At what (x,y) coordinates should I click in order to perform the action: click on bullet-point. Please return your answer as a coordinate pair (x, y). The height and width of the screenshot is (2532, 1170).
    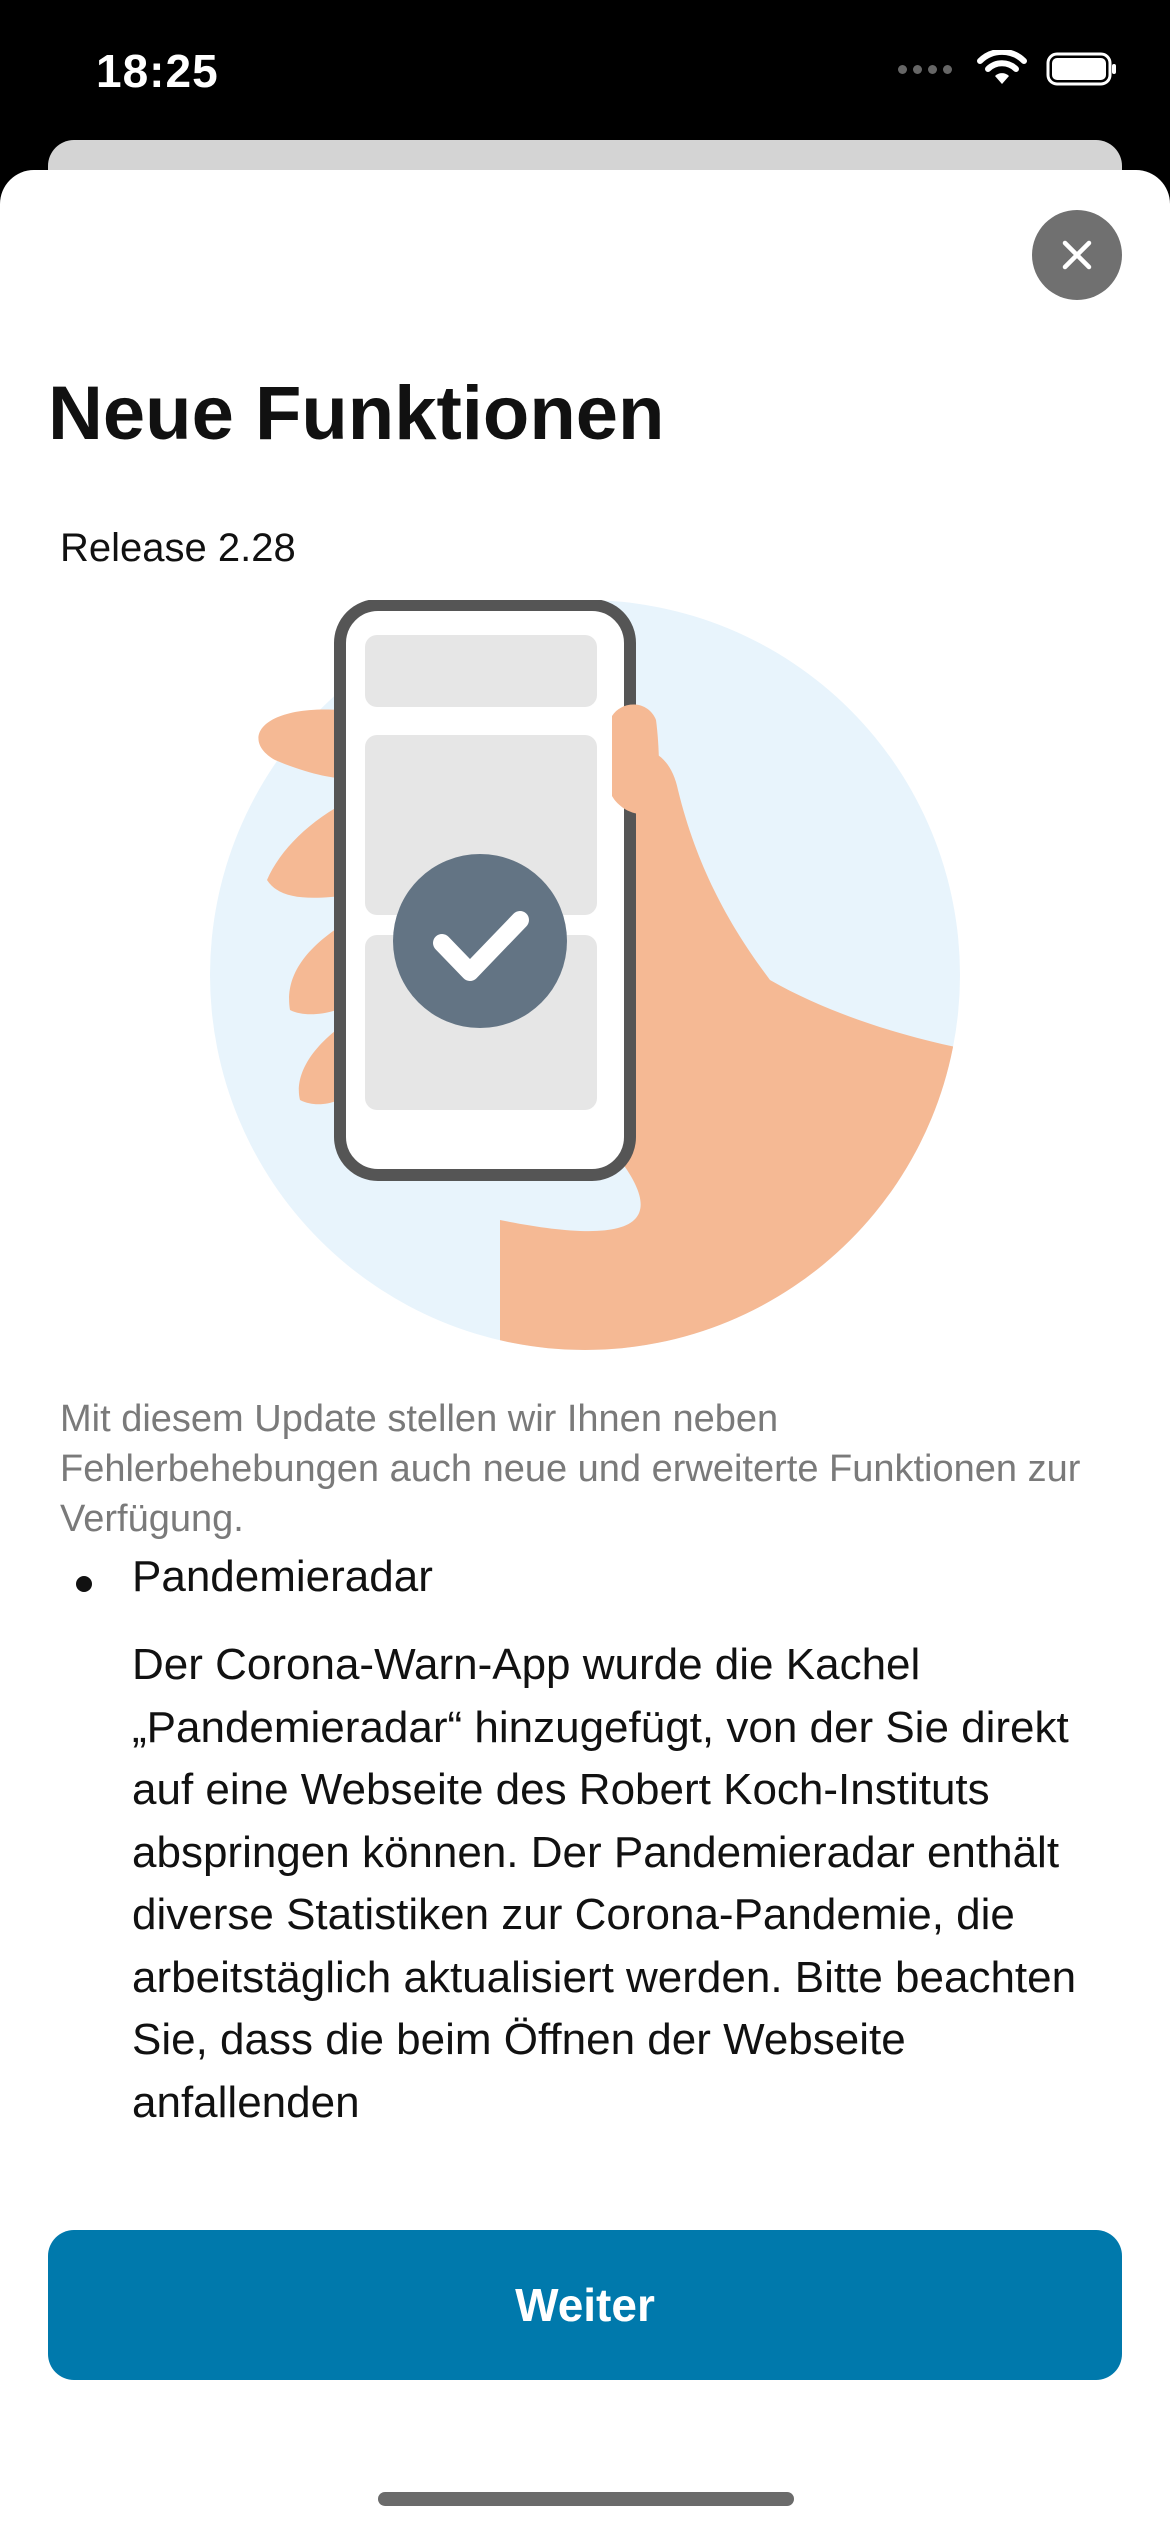
    Looking at the image, I should click on (84, 1584).